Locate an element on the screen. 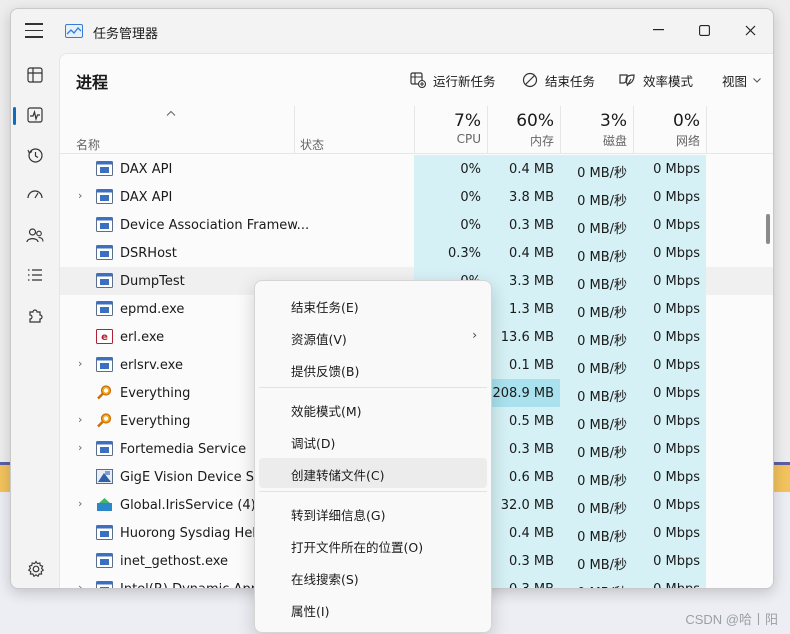 The height and width of the screenshot is (634, 790). nav-performance is located at coordinates (35, 115).